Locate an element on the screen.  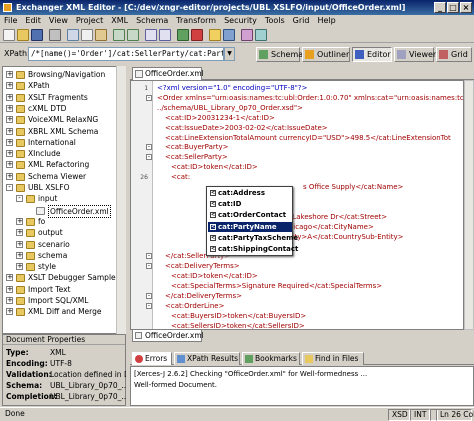
tree-item: + XSLT Fragments is located at coordinates (60, 97).